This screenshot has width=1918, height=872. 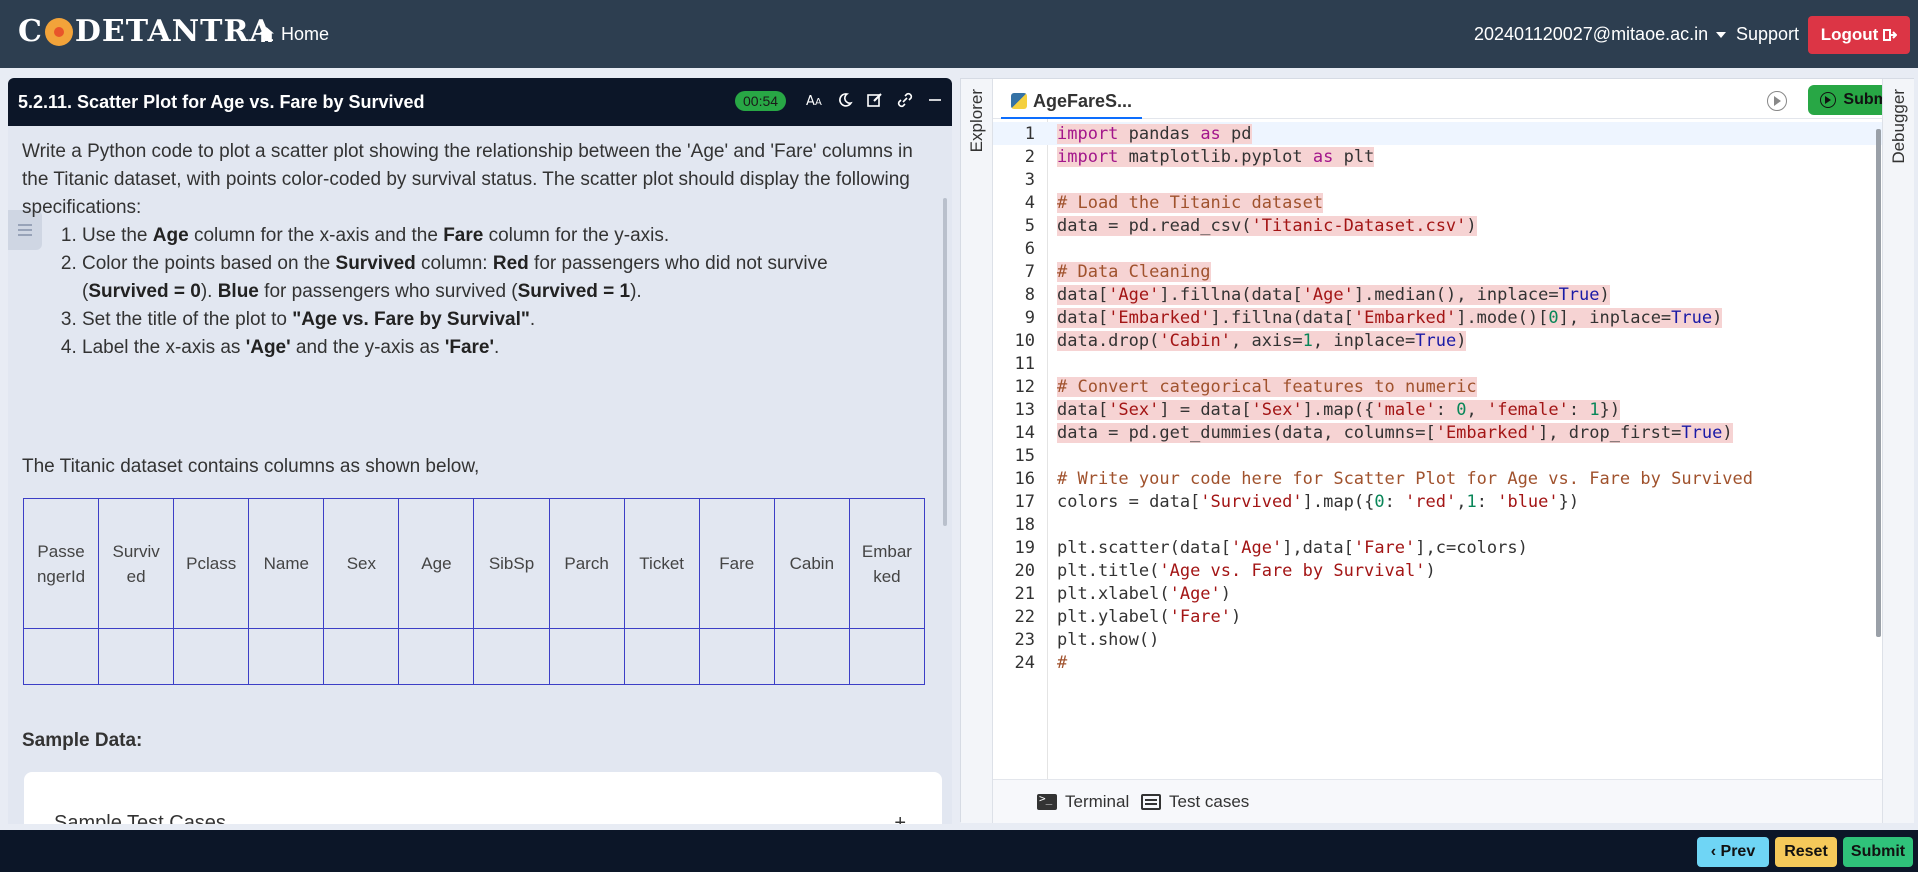 What do you see at coordinates (1047, 801) in the screenshot?
I see `terminal-icon` at bounding box center [1047, 801].